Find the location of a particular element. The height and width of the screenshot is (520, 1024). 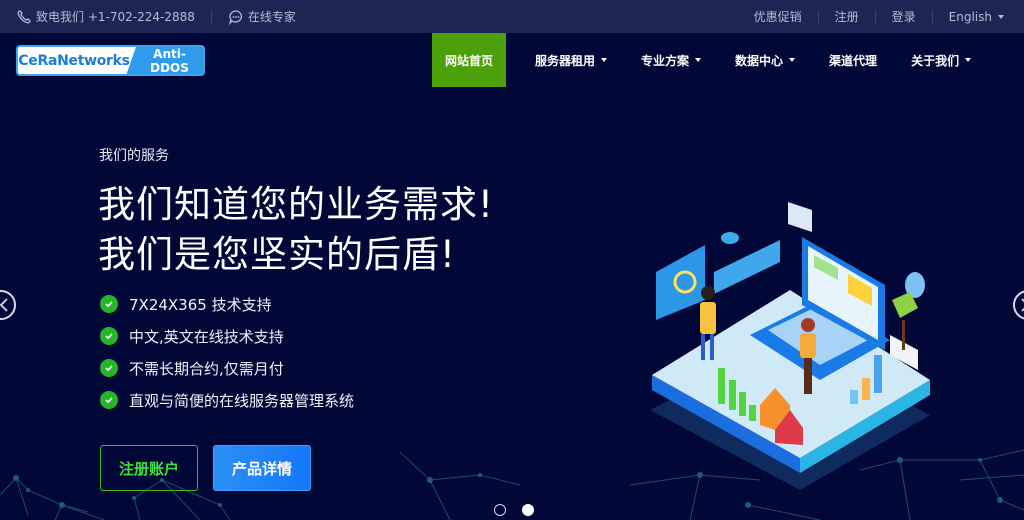

online-expert-link: 在线专家 is located at coordinates (262, 16).